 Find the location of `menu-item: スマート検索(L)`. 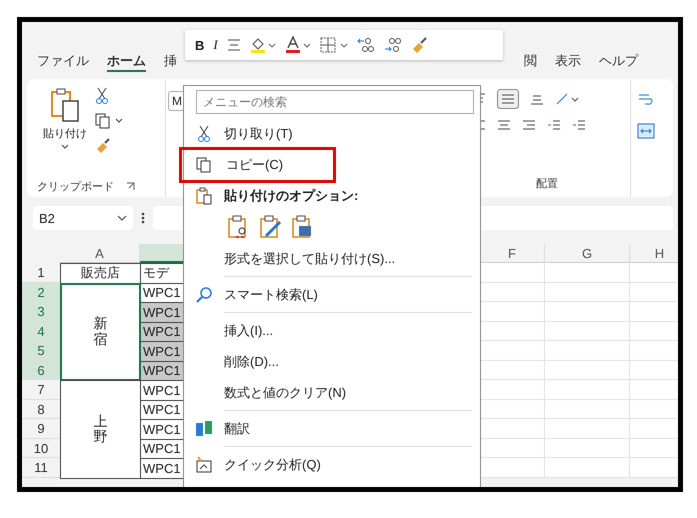

menu-item: スマート検索(L) is located at coordinates (271, 295).